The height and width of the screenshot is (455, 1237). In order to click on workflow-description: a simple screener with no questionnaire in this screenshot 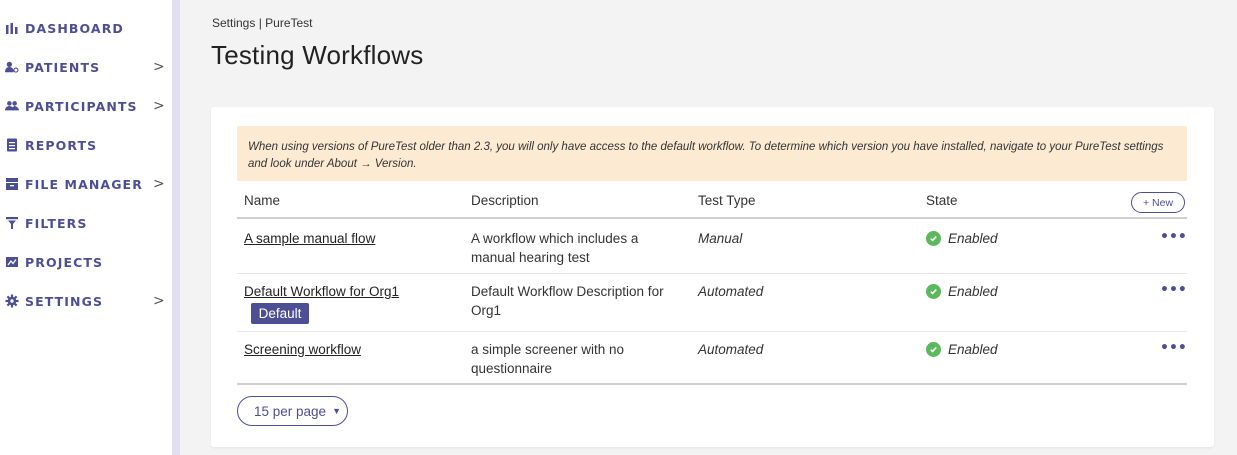, I will do `click(548, 359)`.